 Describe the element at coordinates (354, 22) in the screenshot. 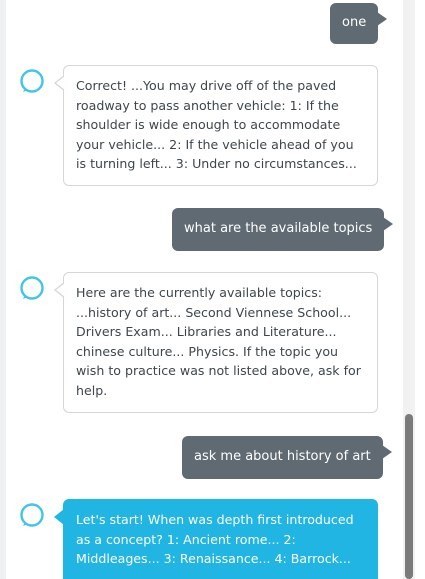

I see `user-message-text: one` at that location.